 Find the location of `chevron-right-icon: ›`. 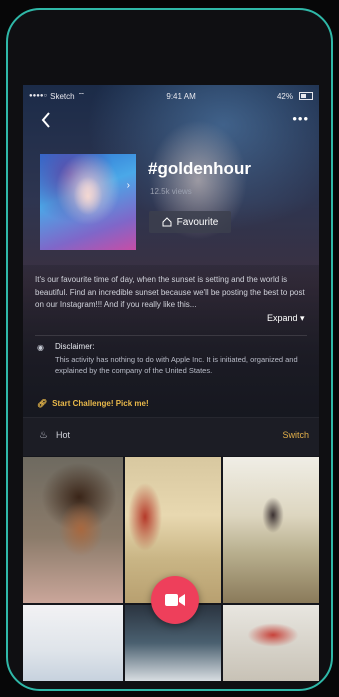

chevron-right-icon: › is located at coordinates (128, 185).